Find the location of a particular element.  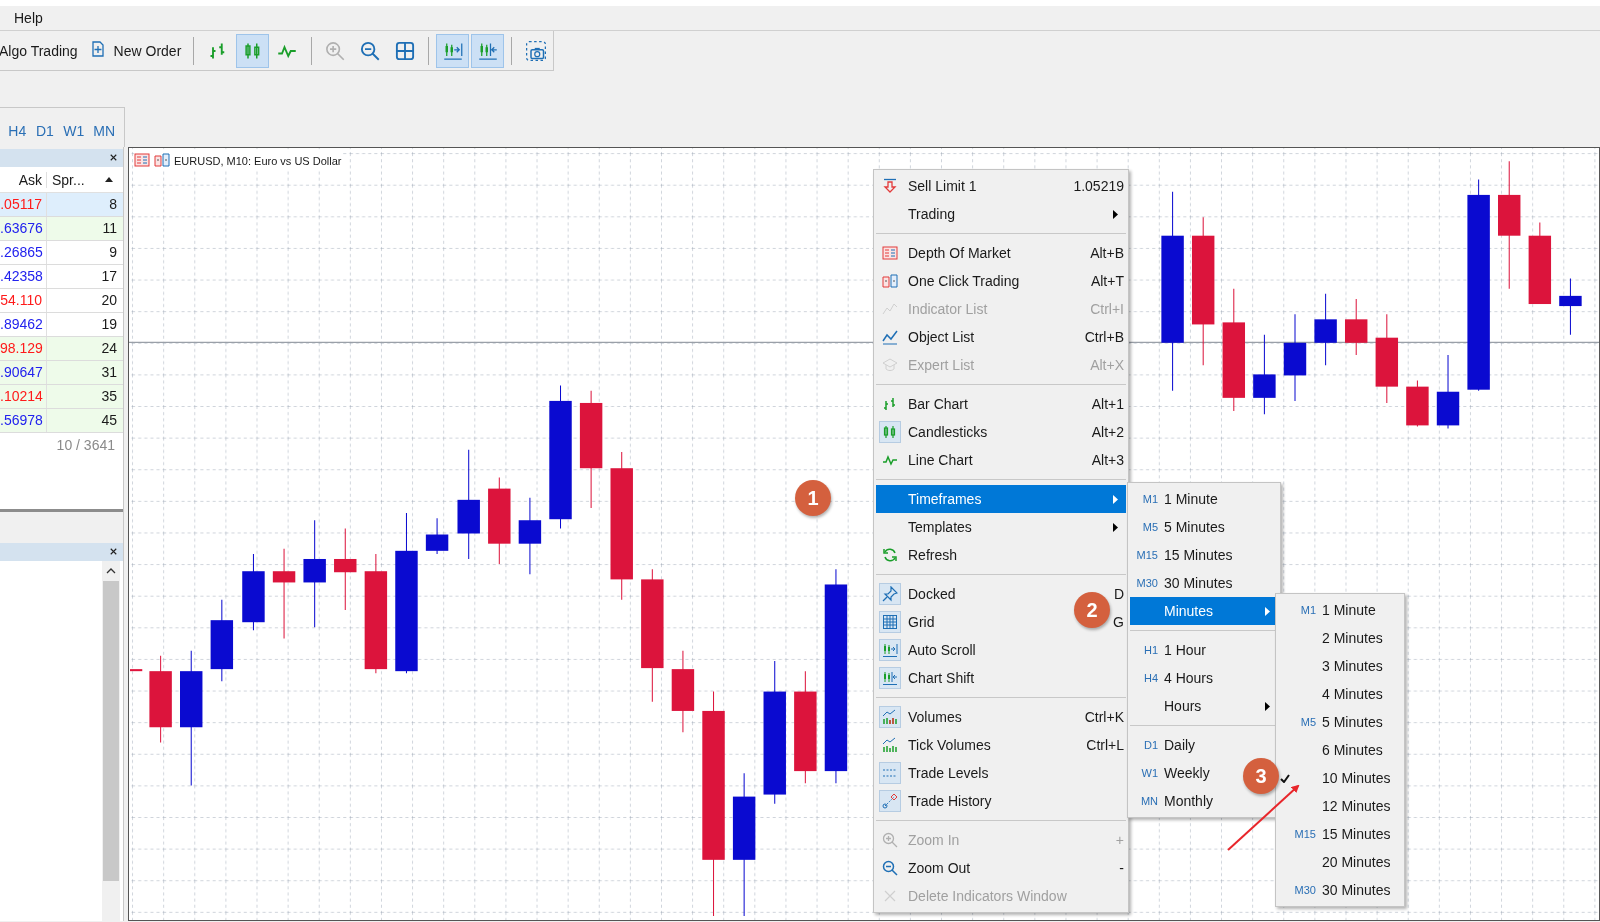

table-row: .56978 45 is located at coordinates (61, 421).